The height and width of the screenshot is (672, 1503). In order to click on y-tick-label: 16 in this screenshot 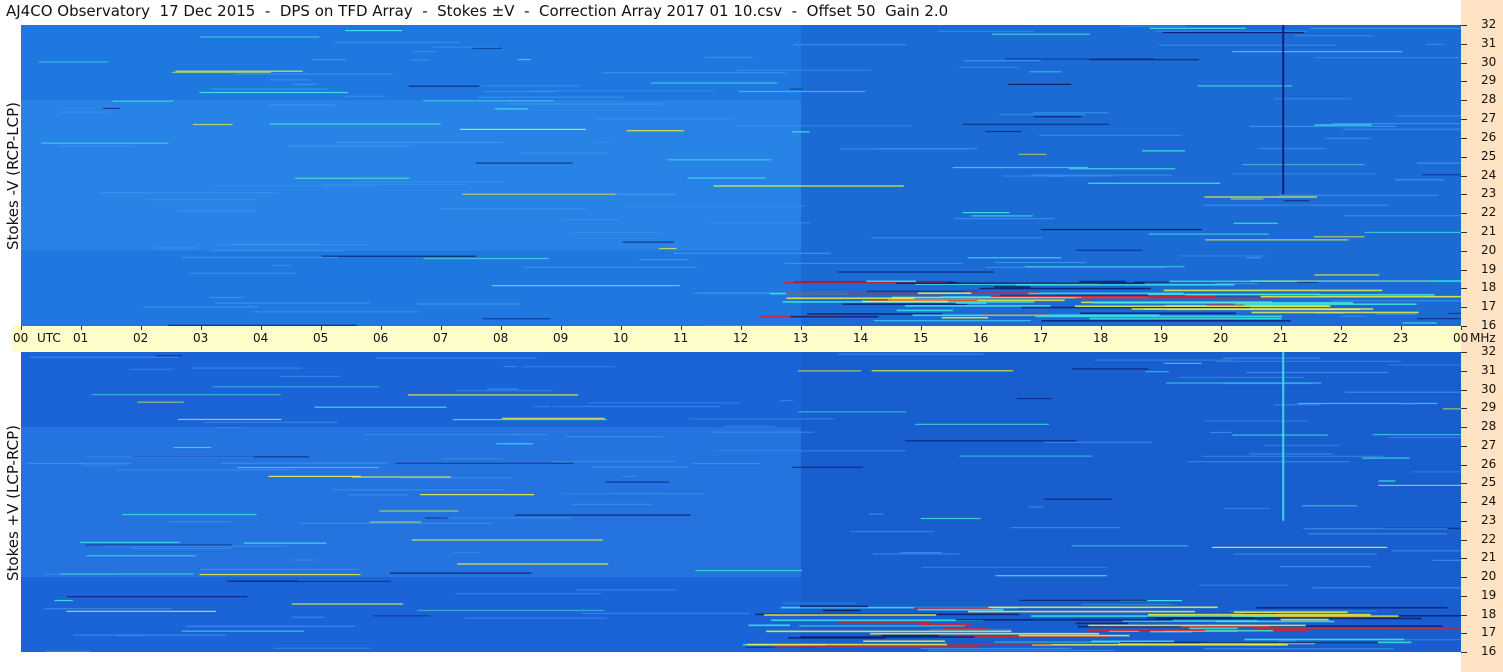, I will do `click(1489, 325)`.